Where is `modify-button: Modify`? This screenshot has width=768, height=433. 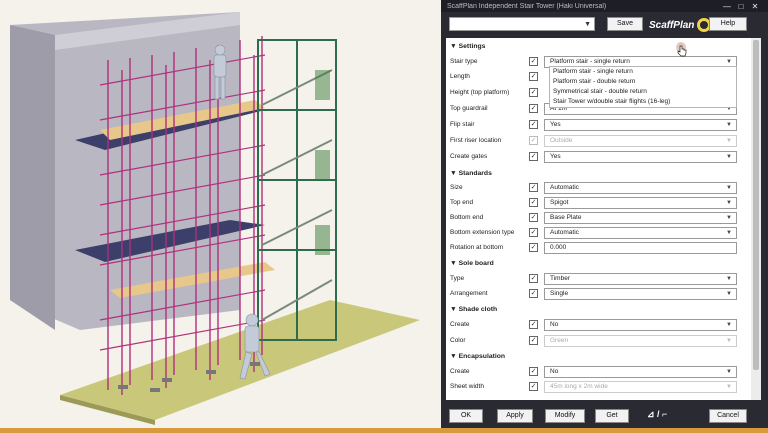
modify-button: Modify is located at coordinates (565, 416).